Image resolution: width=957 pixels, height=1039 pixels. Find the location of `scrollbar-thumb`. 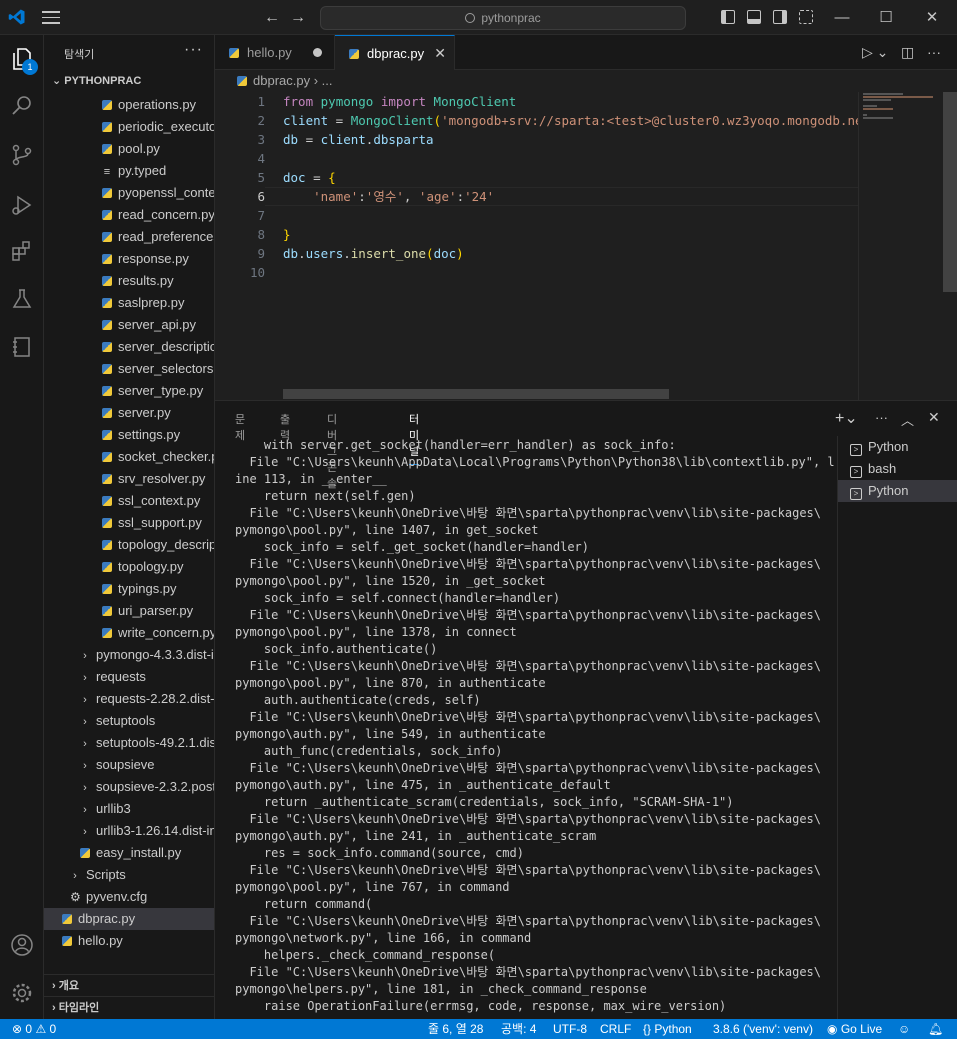

scrollbar-thumb is located at coordinates (950, 192).